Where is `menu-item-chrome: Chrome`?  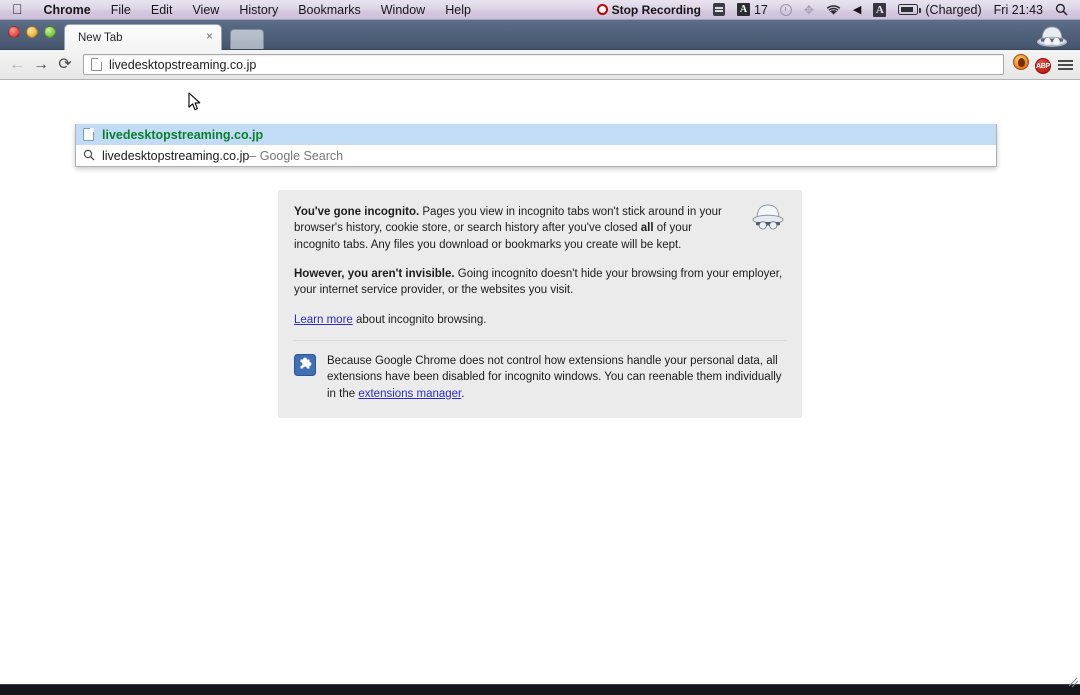 menu-item-chrome: Chrome is located at coordinates (67, 10).